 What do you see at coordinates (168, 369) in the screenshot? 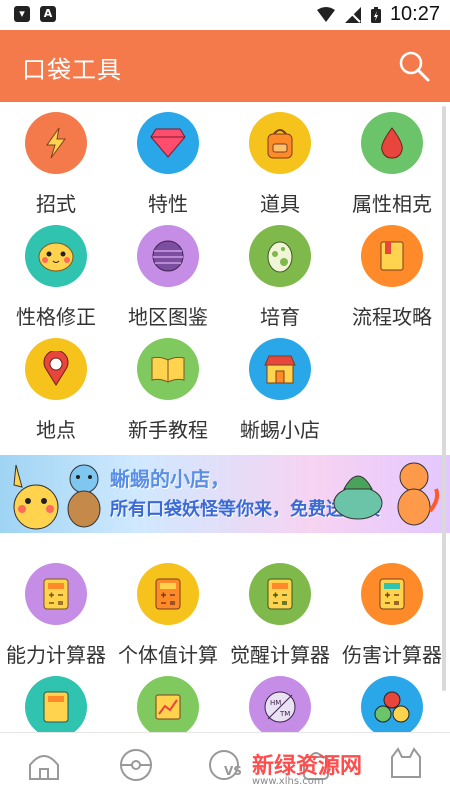
I see `open-book-icon` at bounding box center [168, 369].